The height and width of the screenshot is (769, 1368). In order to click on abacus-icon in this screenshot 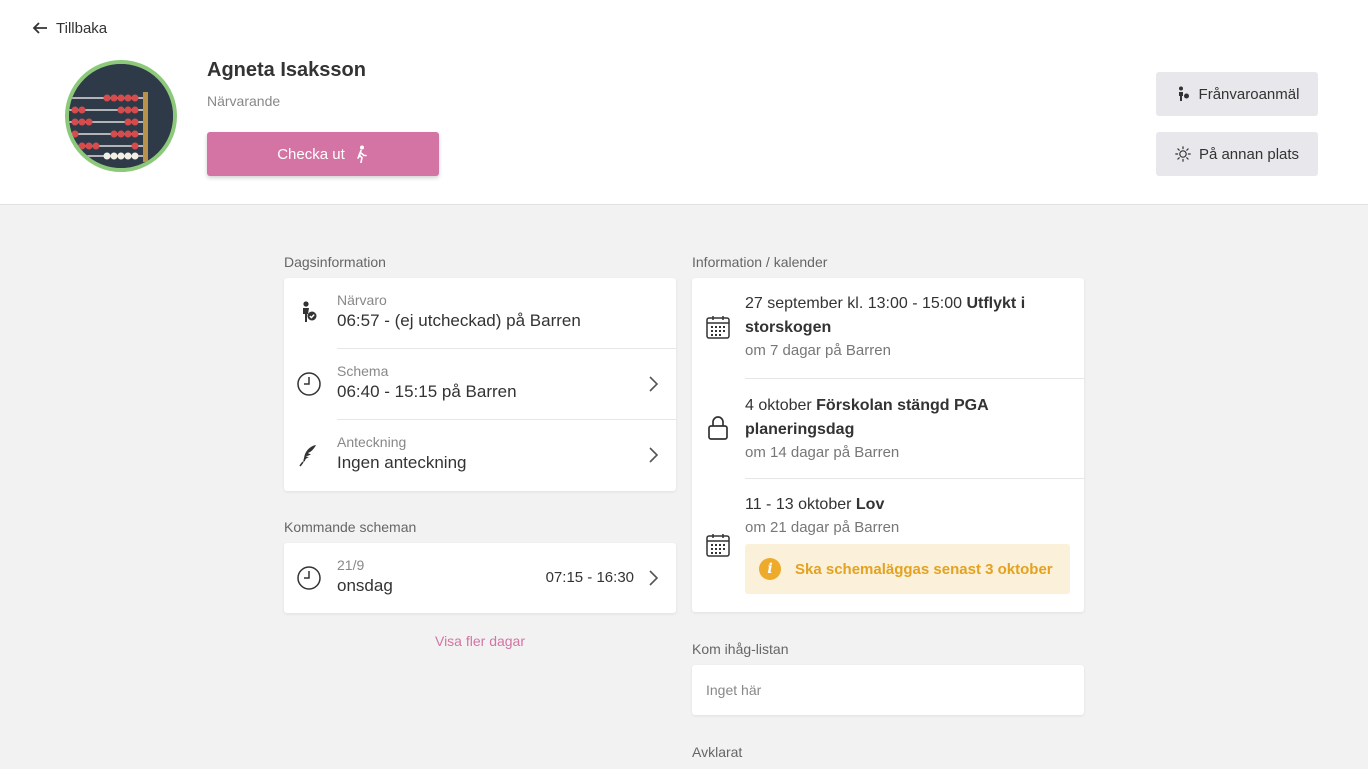, I will do `click(121, 116)`.